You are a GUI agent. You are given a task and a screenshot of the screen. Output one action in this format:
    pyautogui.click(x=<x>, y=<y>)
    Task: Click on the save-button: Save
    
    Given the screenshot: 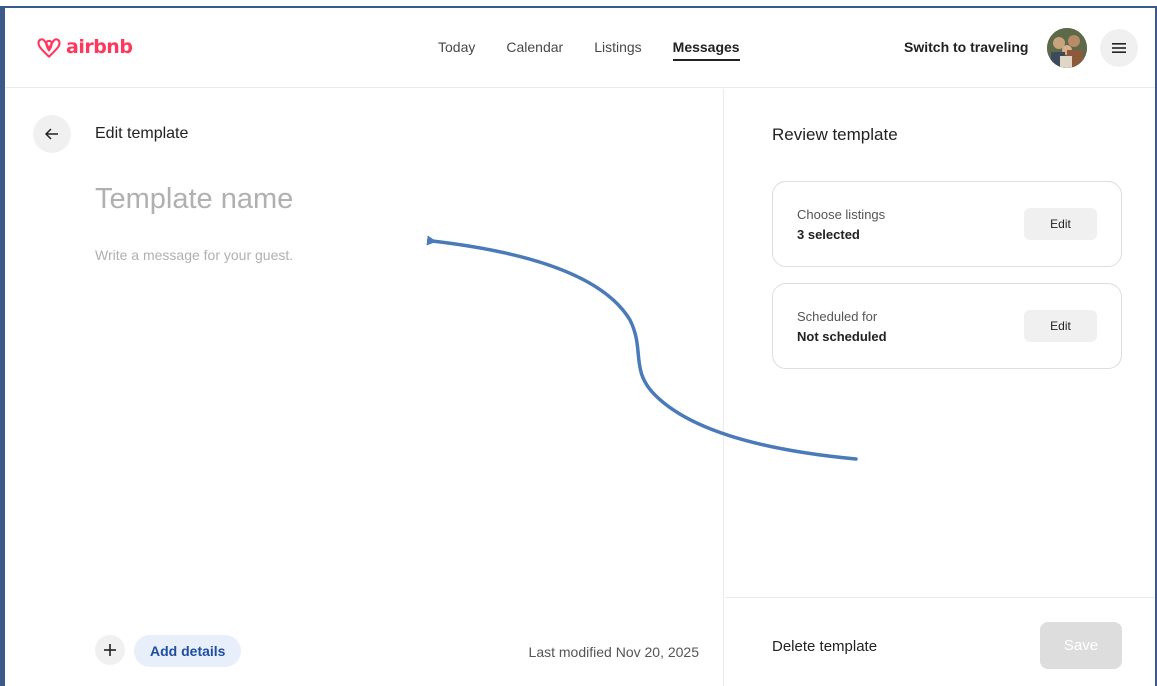 What is the action you would take?
    pyautogui.click(x=1081, y=645)
    